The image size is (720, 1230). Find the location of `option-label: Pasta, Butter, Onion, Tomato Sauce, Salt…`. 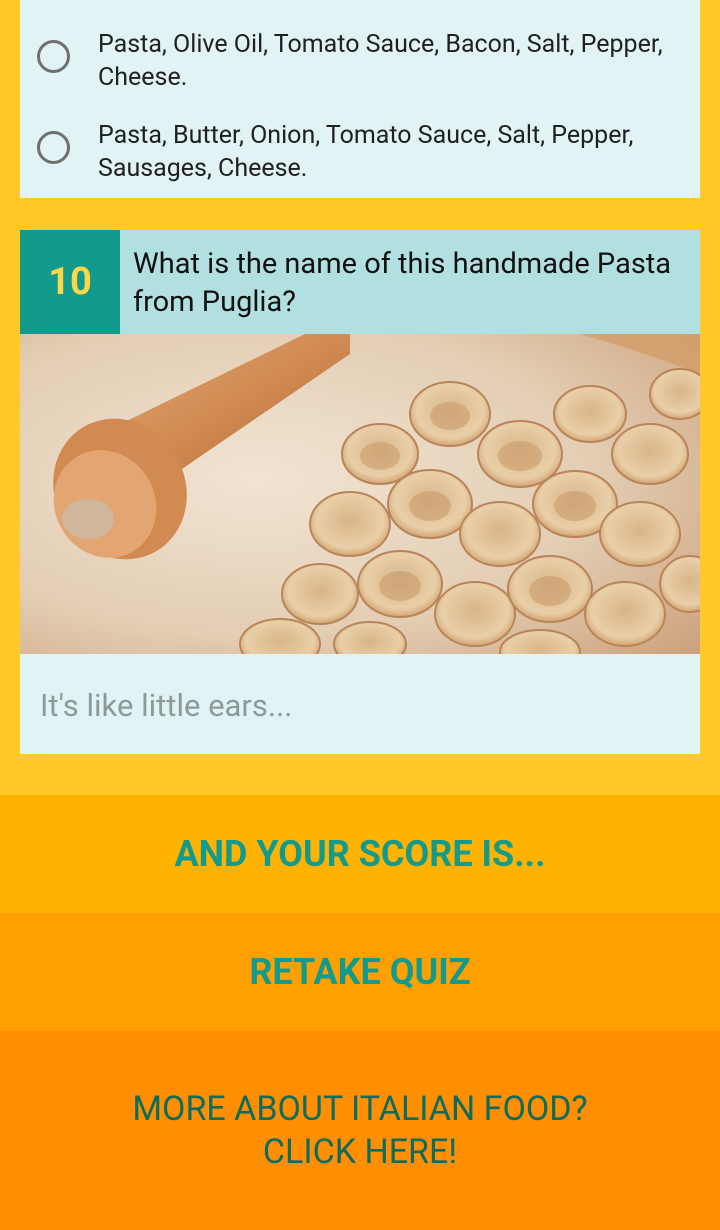

option-label: Pasta, Butter, Onion, Tomato Sauce, Salt… is located at coordinates (366, 152).